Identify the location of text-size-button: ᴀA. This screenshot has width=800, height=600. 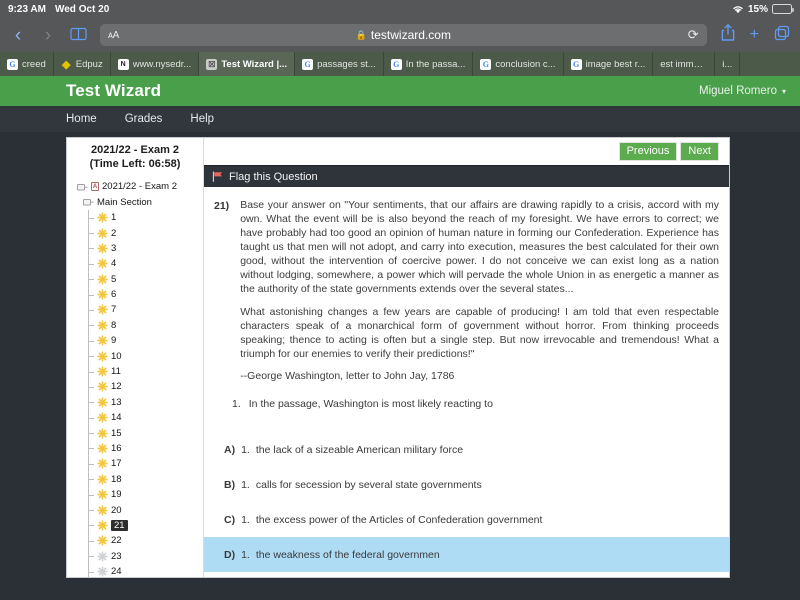
(113, 35).